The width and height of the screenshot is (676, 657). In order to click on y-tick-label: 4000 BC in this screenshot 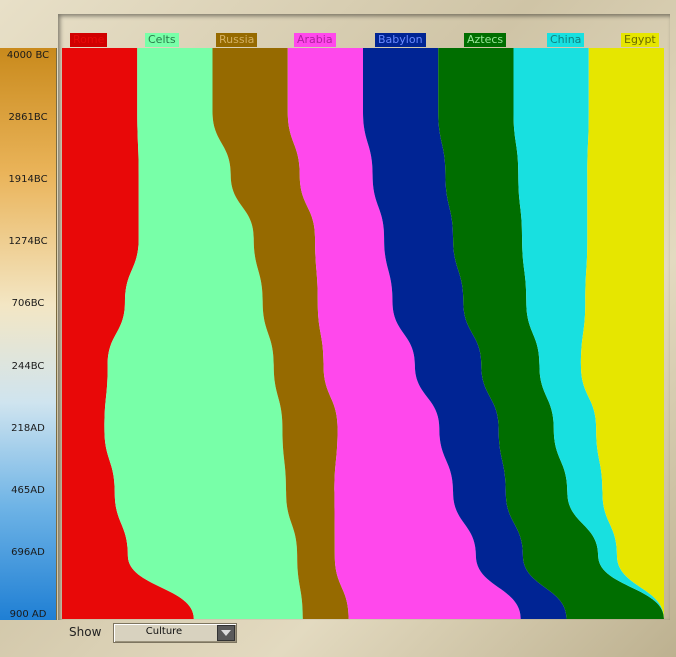, I will do `click(28, 55)`.